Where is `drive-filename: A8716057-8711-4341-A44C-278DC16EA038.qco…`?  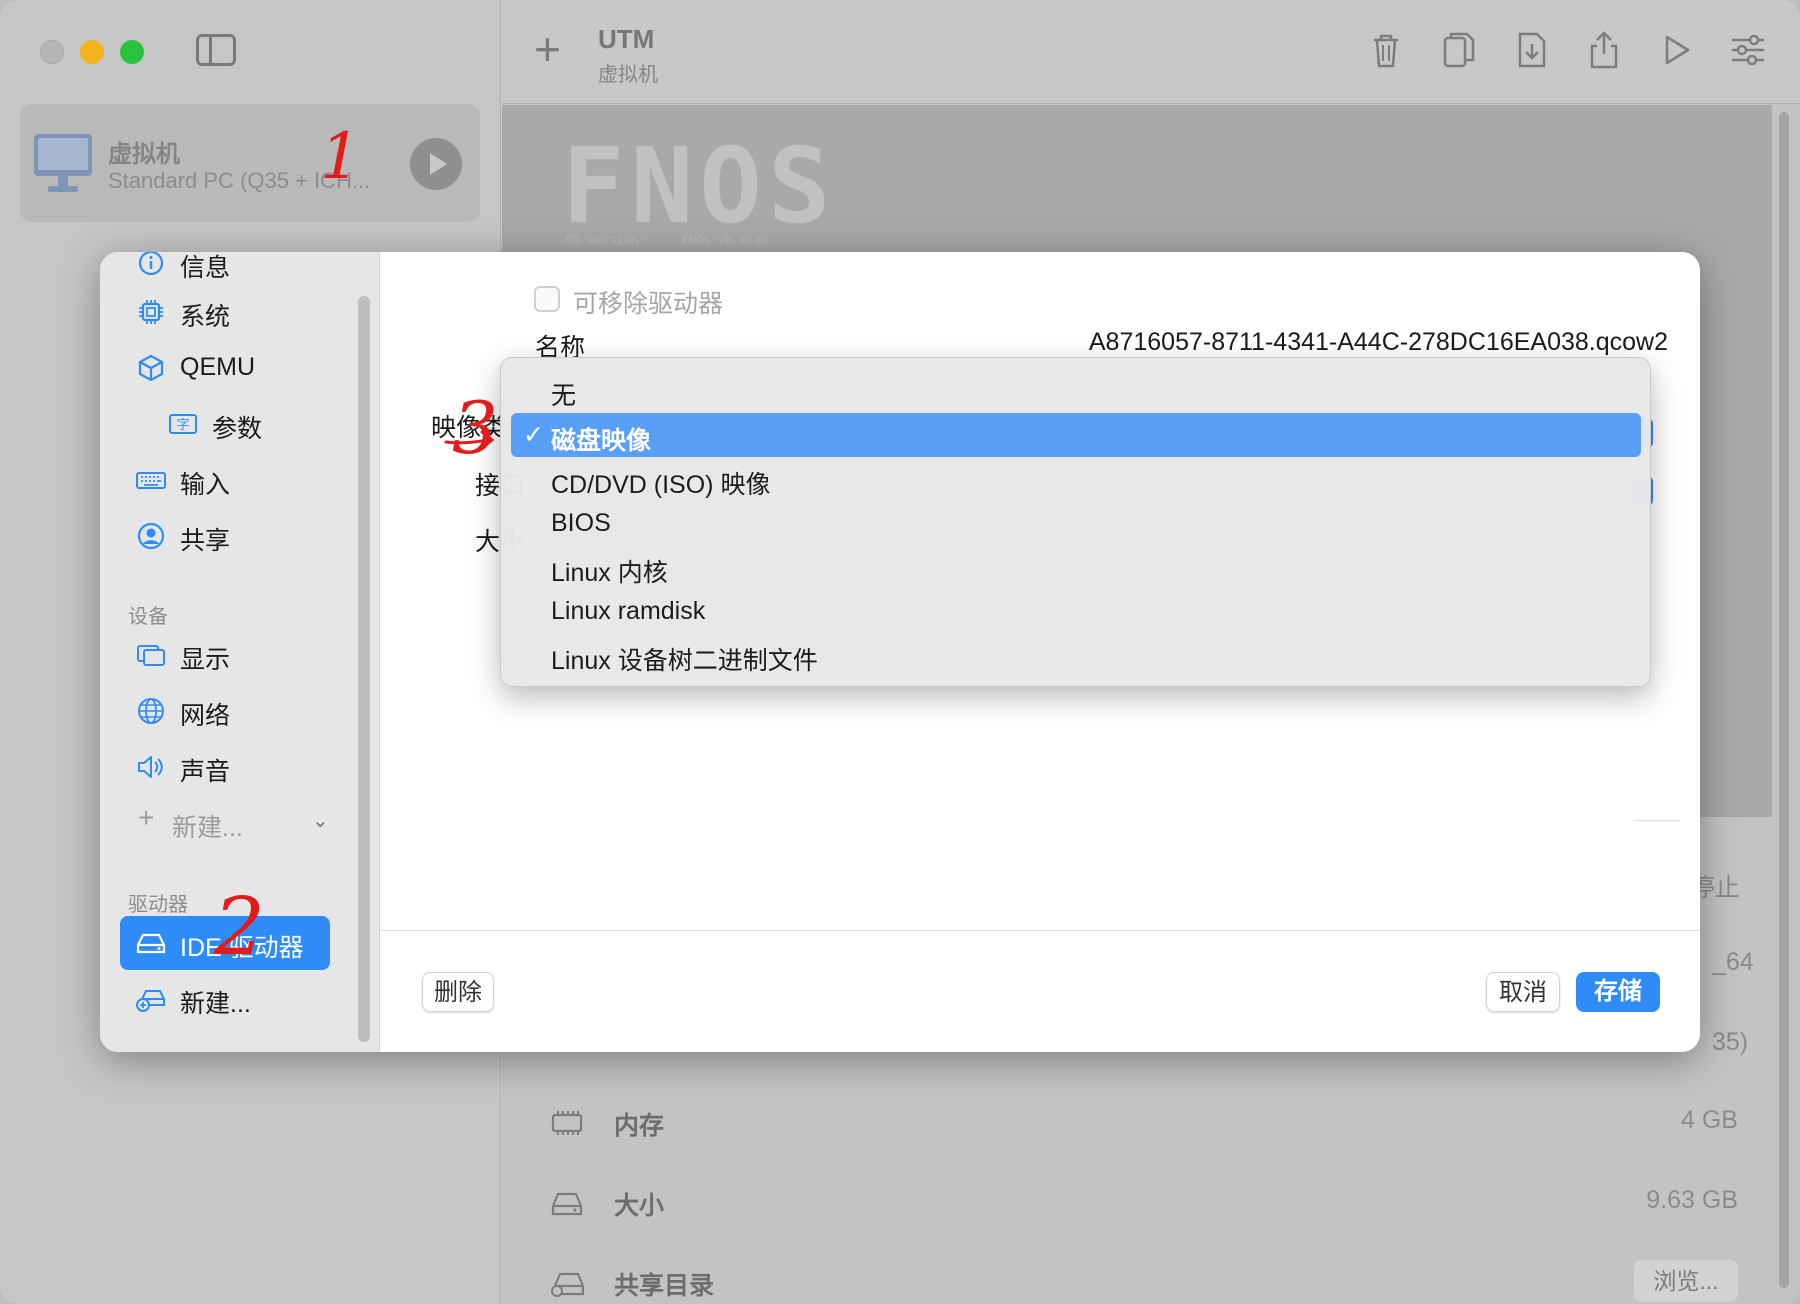 drive-filename: A8716057-8711-4341-A44C-278DC16EA038.qco… is located at coordinates (1378, 342).